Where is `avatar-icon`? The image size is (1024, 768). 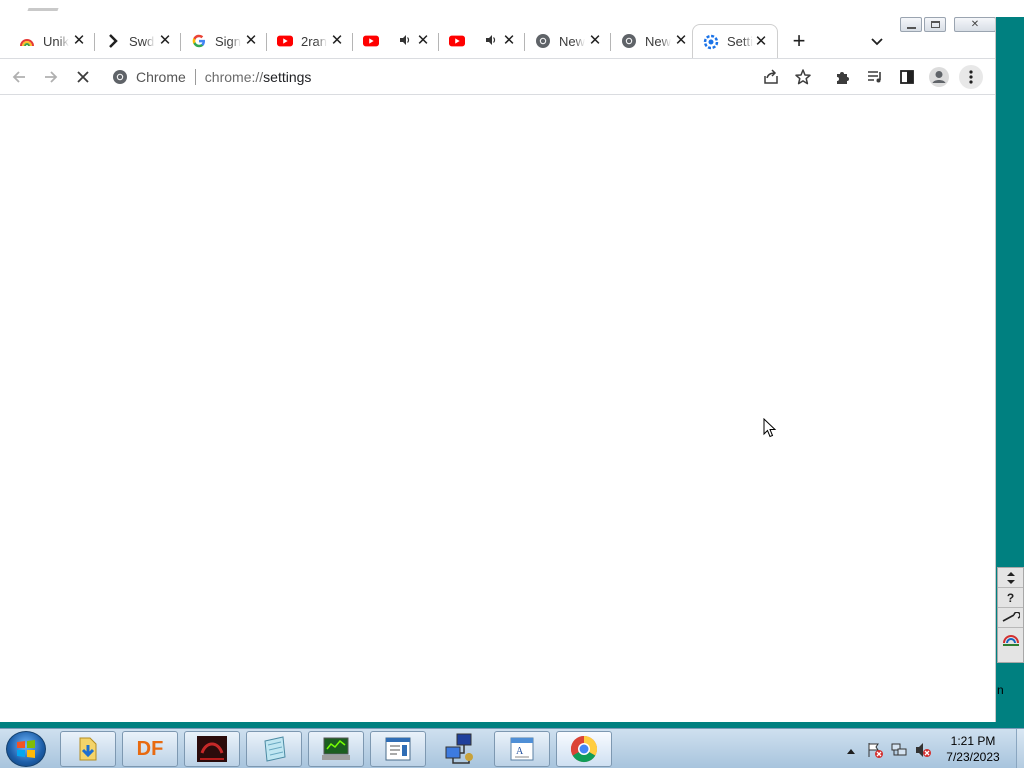
avatar-icon is located at coordinates (939, 77).